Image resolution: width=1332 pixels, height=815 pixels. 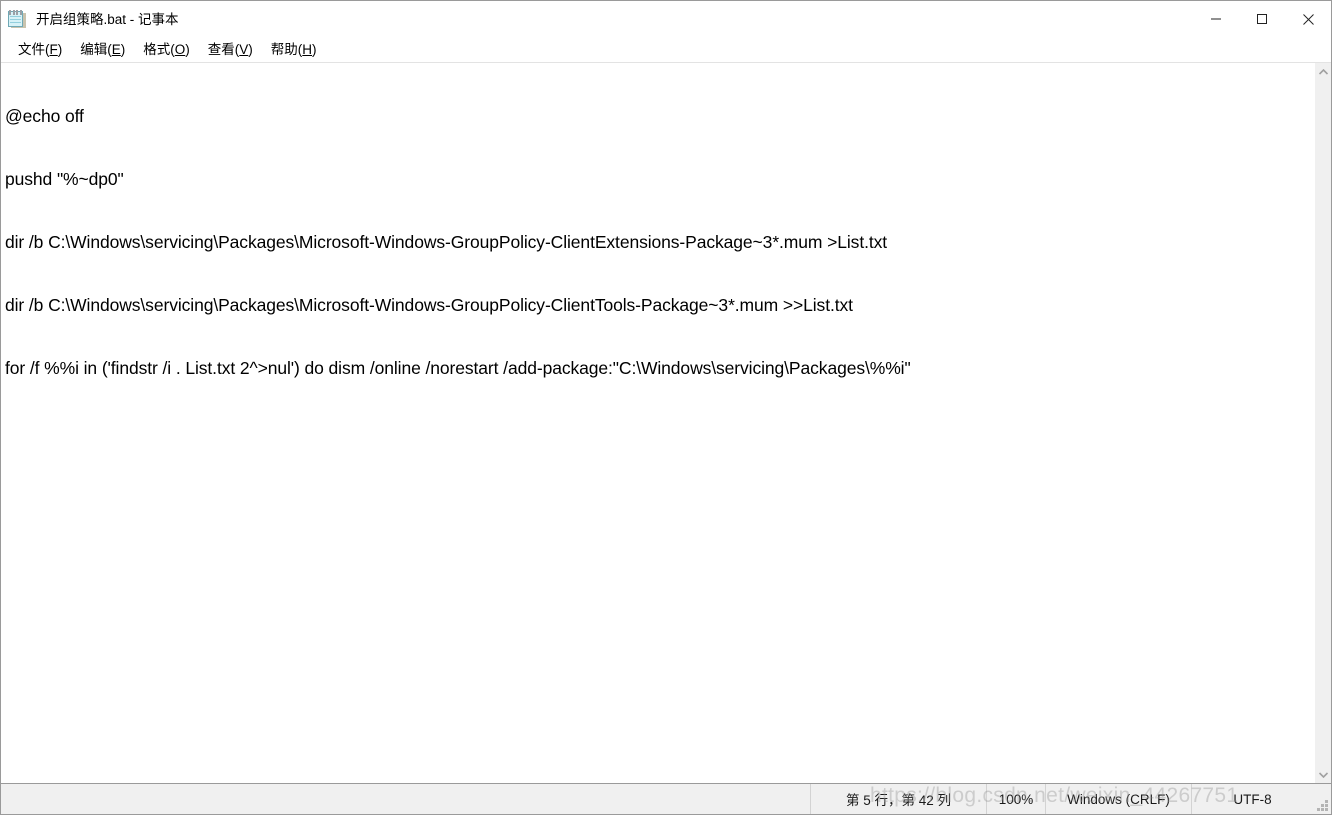 I want to click on status-line-ending: Windows (CRLF), so click(x=1118, y=799).